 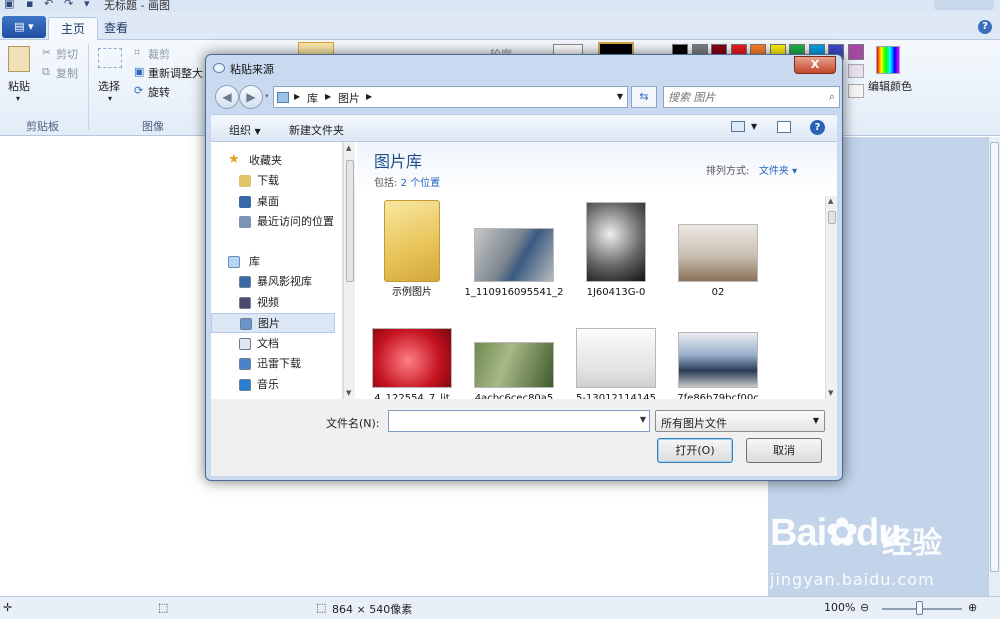 I want to click on paste-button: 粘贴, so click(x=19, y=86).